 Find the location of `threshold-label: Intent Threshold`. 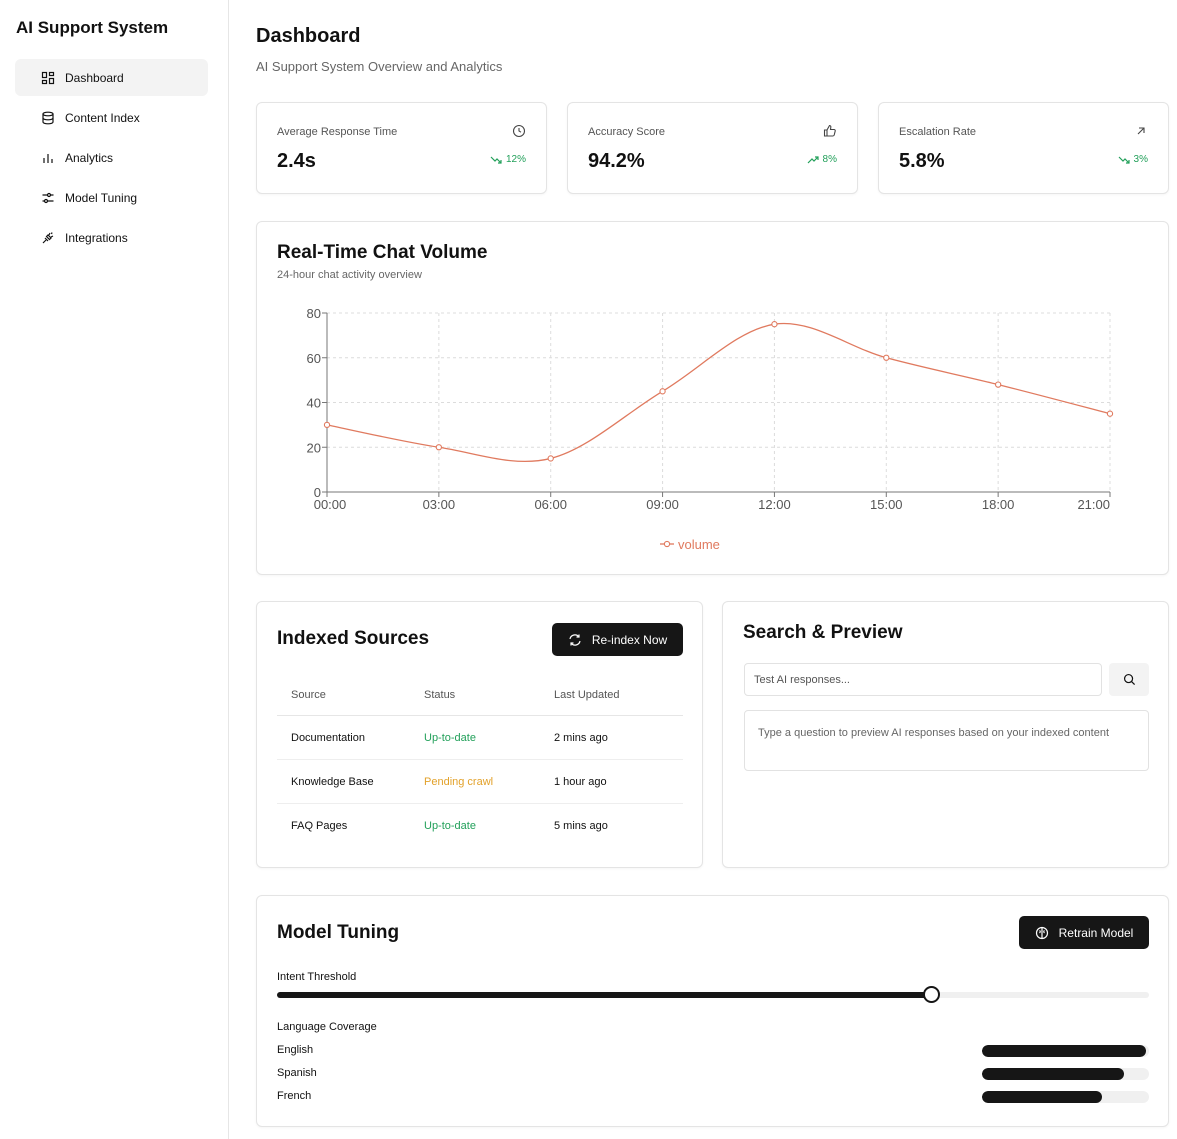

threshold-label: Intent Threshold is located at coordinates (317, 977).